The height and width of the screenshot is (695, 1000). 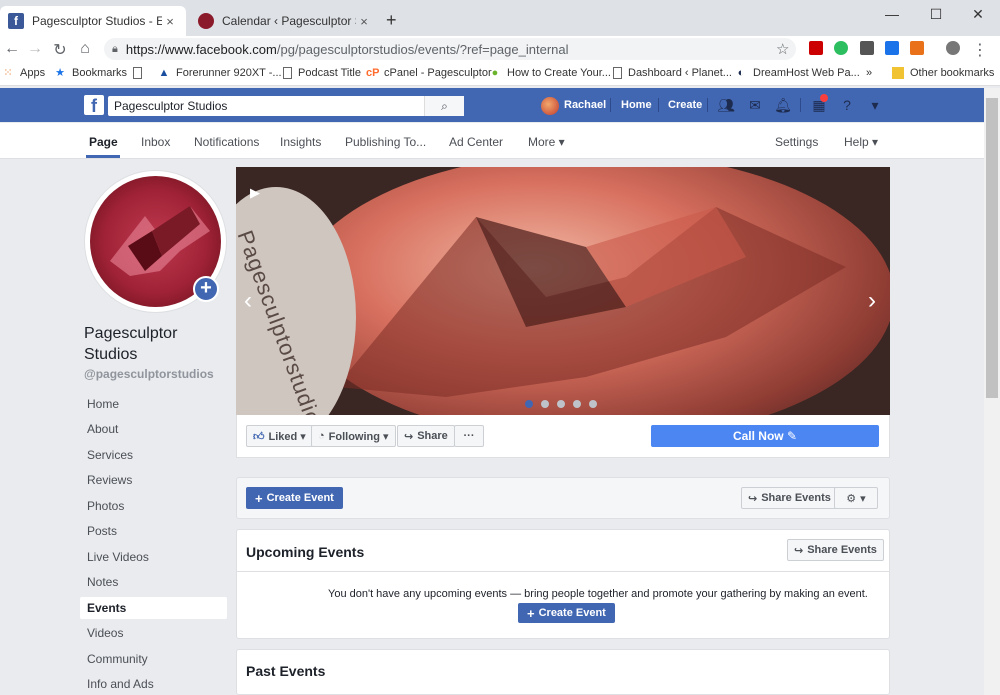 What do you see at coordinates (585, 105) in the screenshot?
I see `profile-link: Rachael` at bounding box center [585, 105].